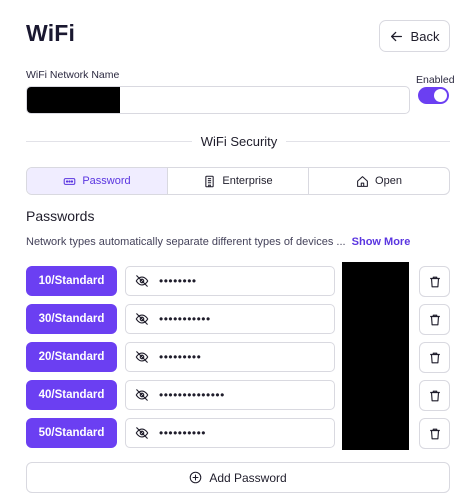  I want to click on password-field: •••••••••, so click(230, 357).